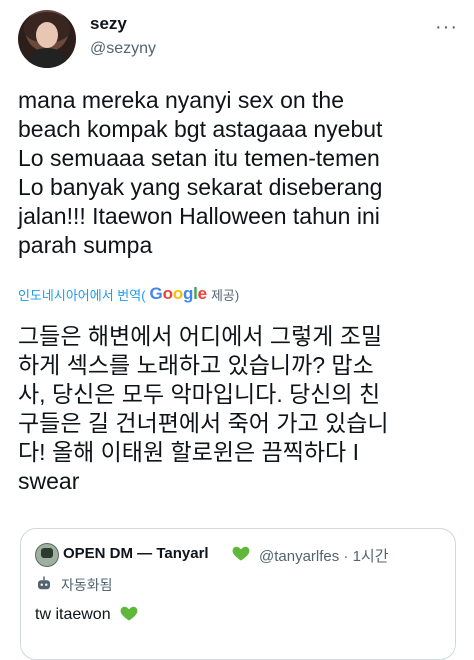 The width and height of the screenshot is (474, 660). Describe the element at coordinates (225, 295) in the screenshot. I see `provided-by-label: 제공)` at that location.